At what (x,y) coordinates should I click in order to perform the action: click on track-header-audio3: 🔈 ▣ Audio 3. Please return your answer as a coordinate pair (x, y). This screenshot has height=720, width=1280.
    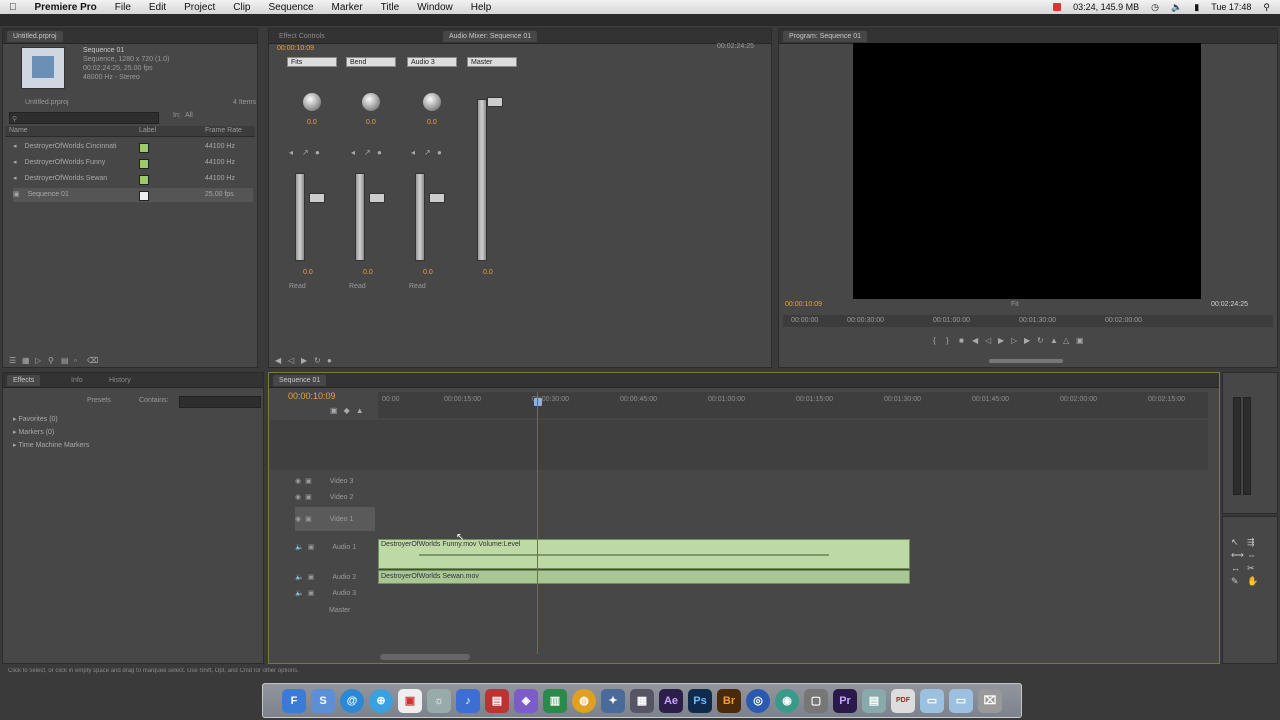
    Looking at the image, I should click on (325, 593).